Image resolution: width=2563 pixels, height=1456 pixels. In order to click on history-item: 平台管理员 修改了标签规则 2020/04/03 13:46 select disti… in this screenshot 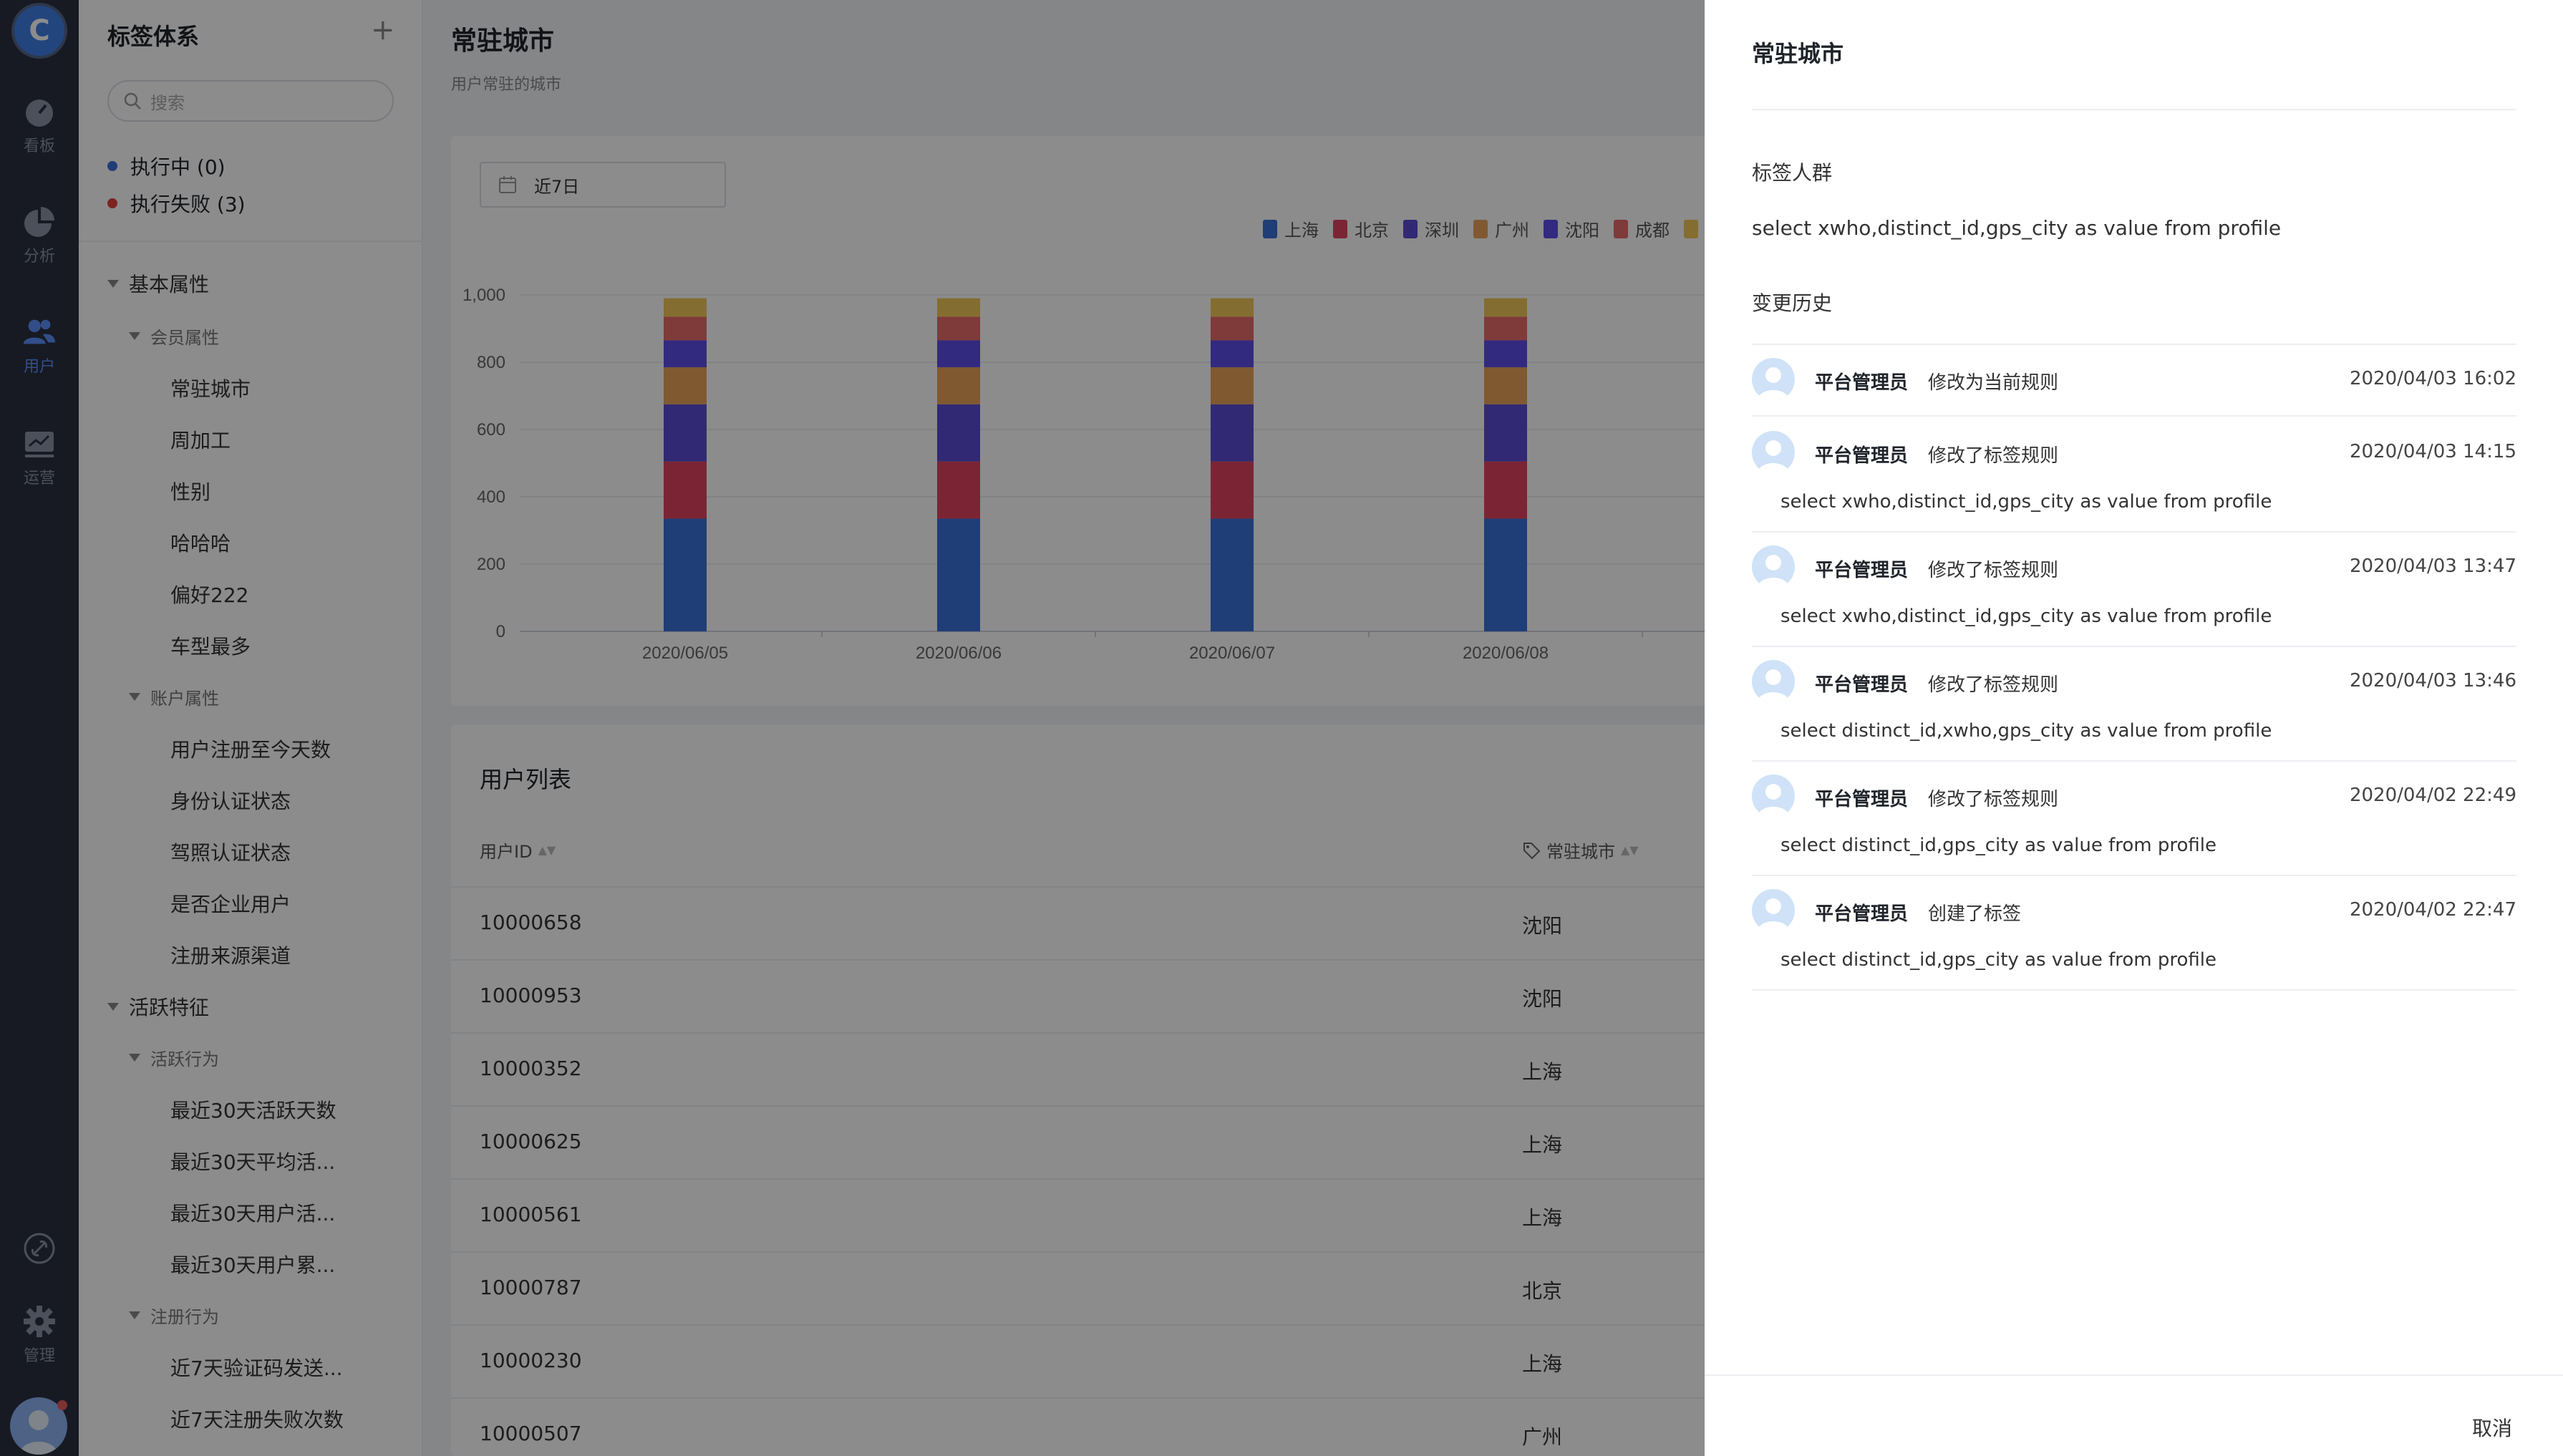, I will do `click(2134, 710)`.